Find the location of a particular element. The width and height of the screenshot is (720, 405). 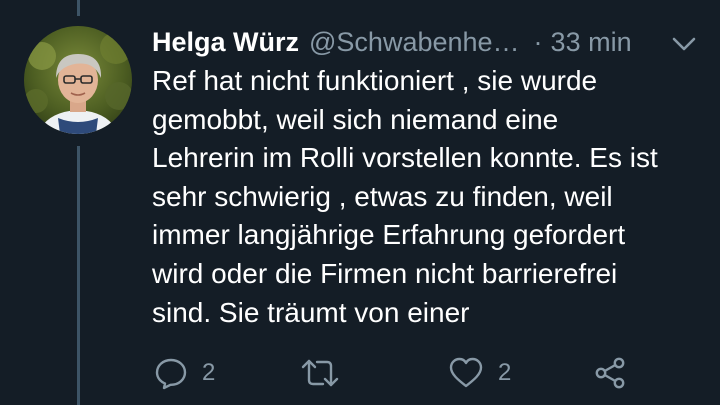

display-name: Helga Würz is located at coordinates (225, 42).